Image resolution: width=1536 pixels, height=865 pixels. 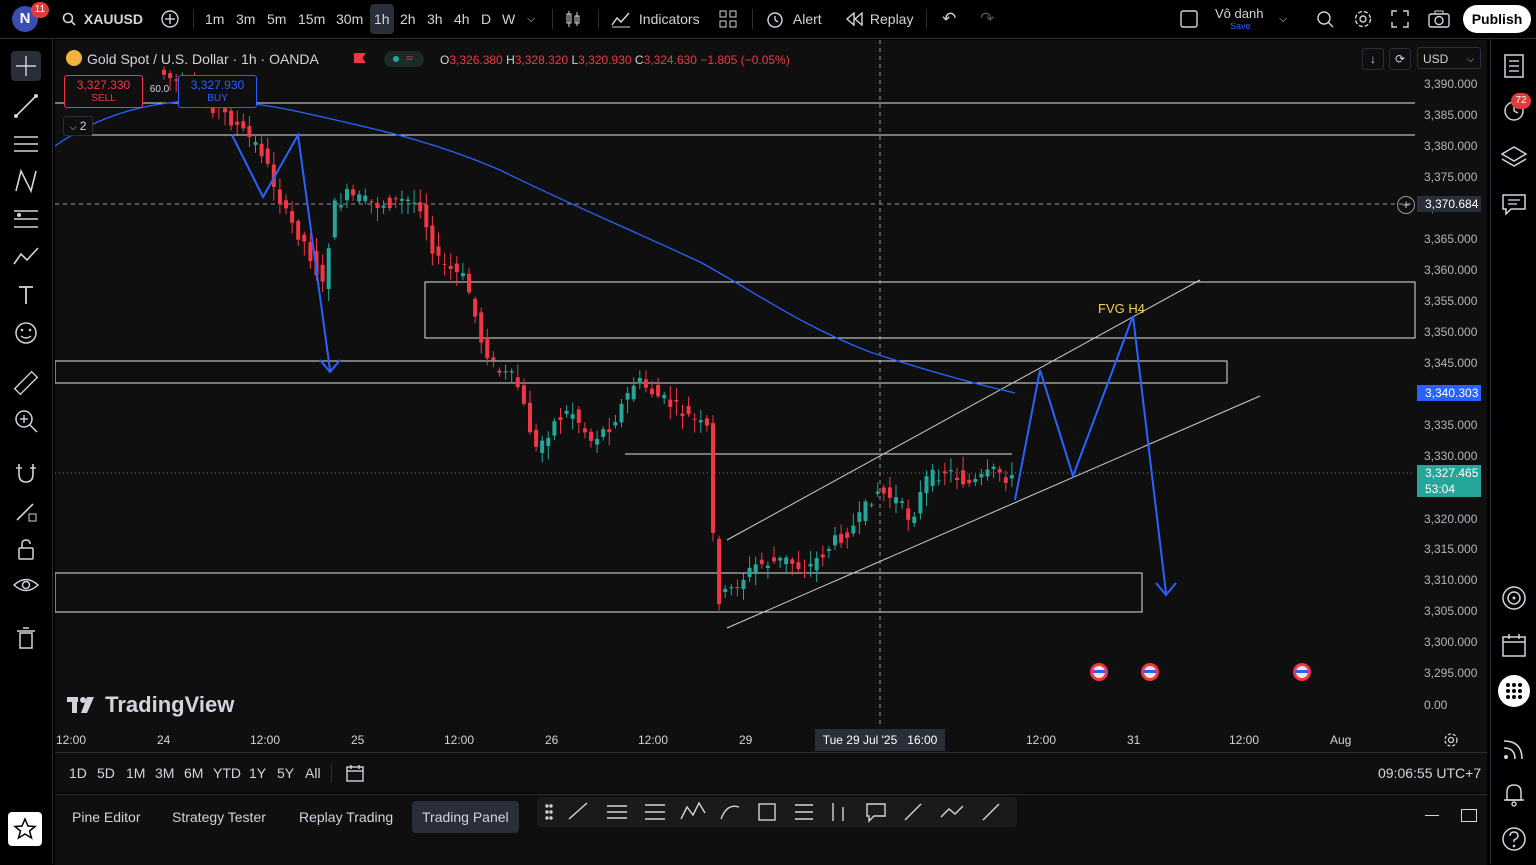 What do you see at coordinates (311, 19) in the screenshot?
I see `interval-15m: 15m` at bounding box center [311, 19].